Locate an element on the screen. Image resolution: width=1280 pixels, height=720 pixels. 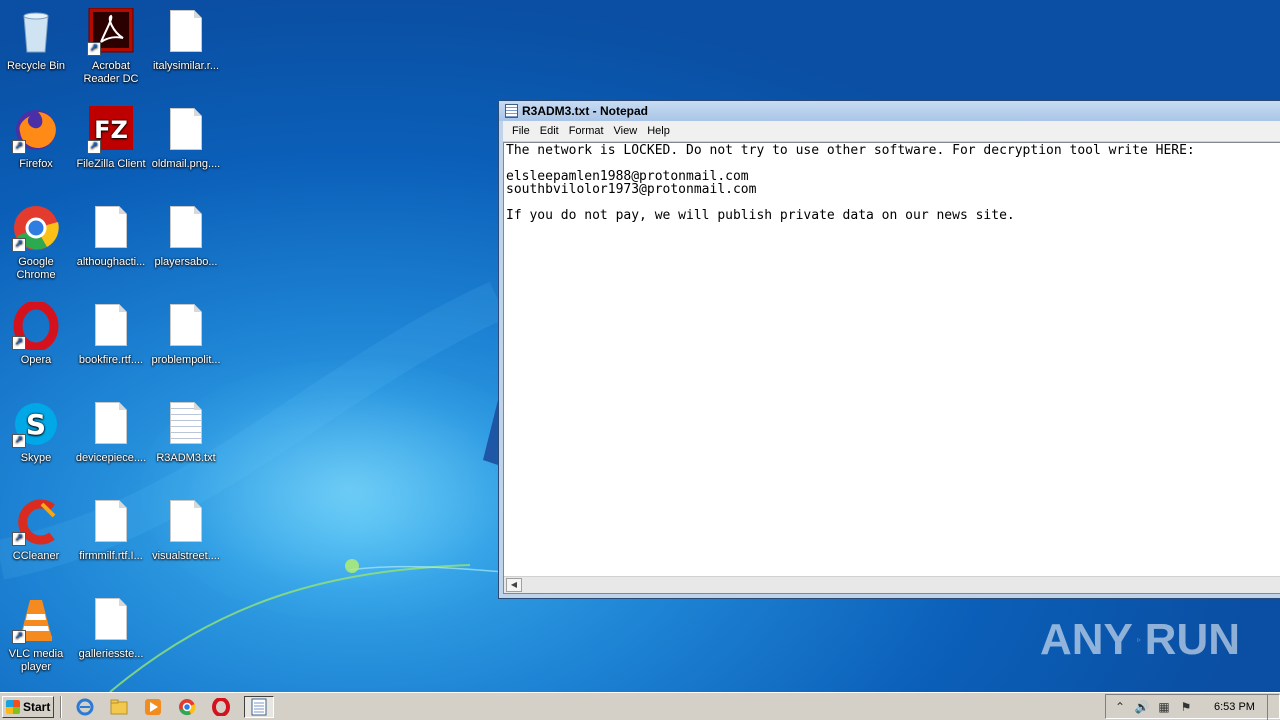
opera-icon is located at coordinates (221, 707).